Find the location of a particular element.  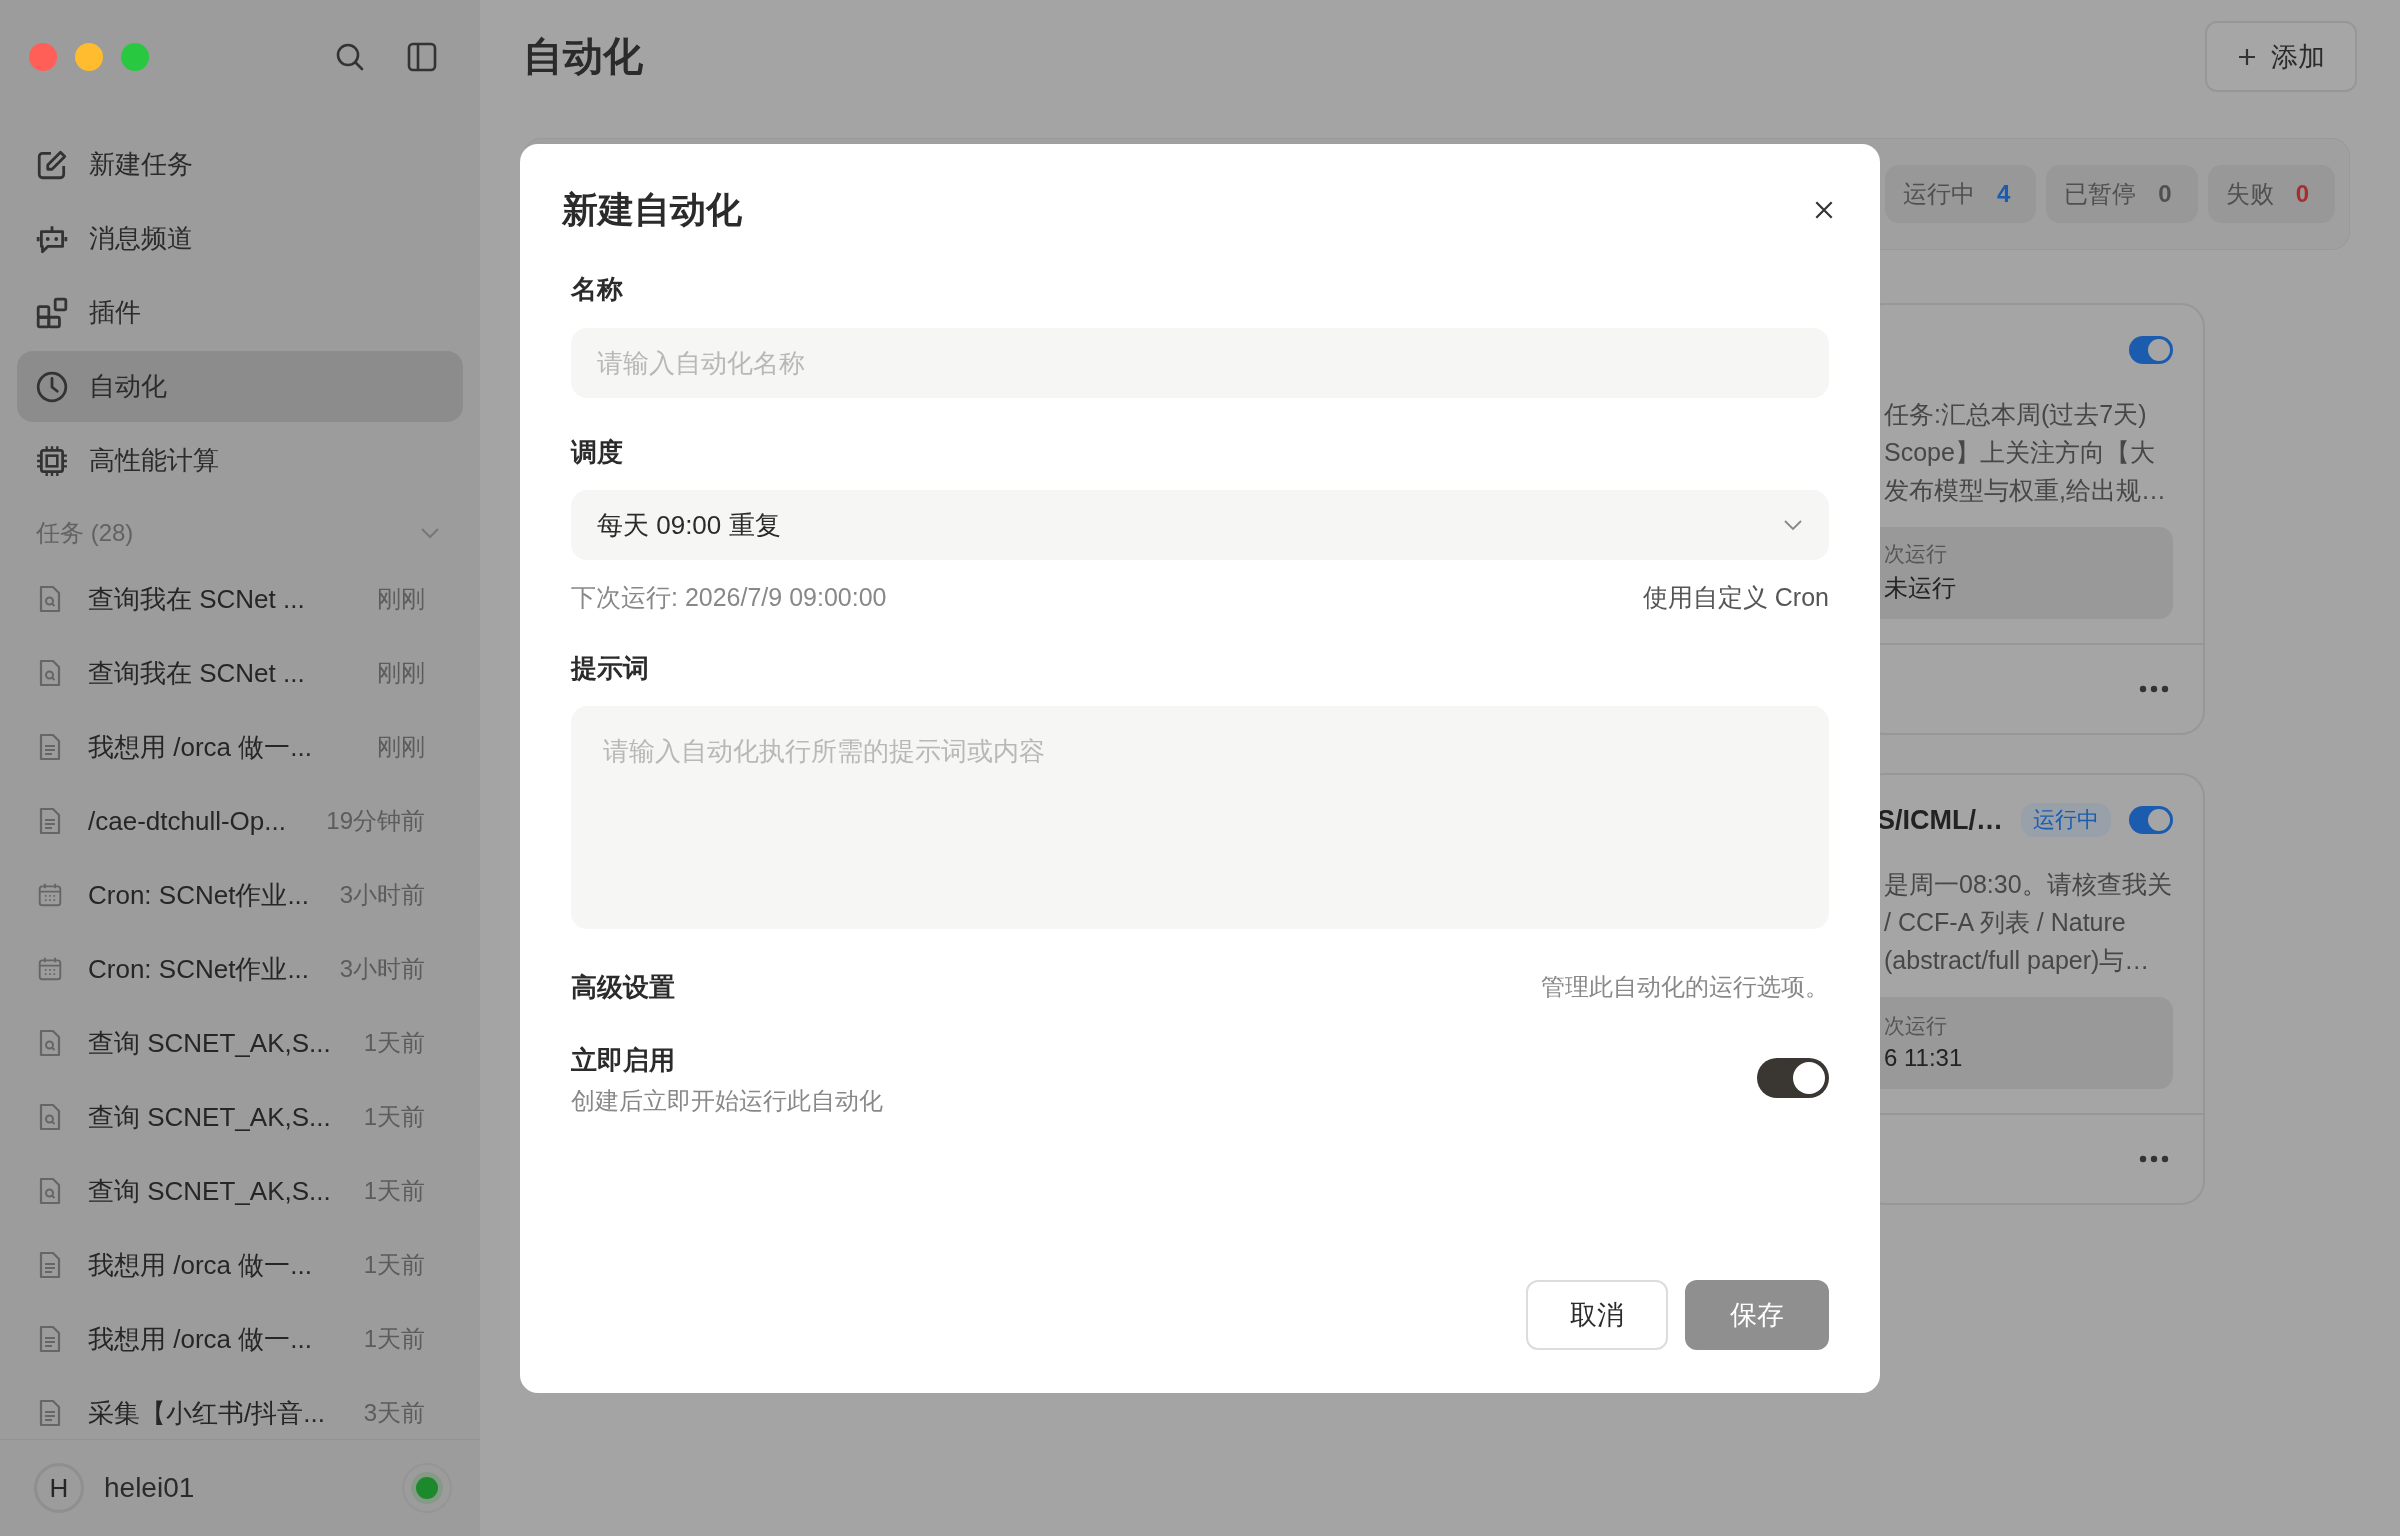

status-count: 4 is located at coordinates (2003, 194).